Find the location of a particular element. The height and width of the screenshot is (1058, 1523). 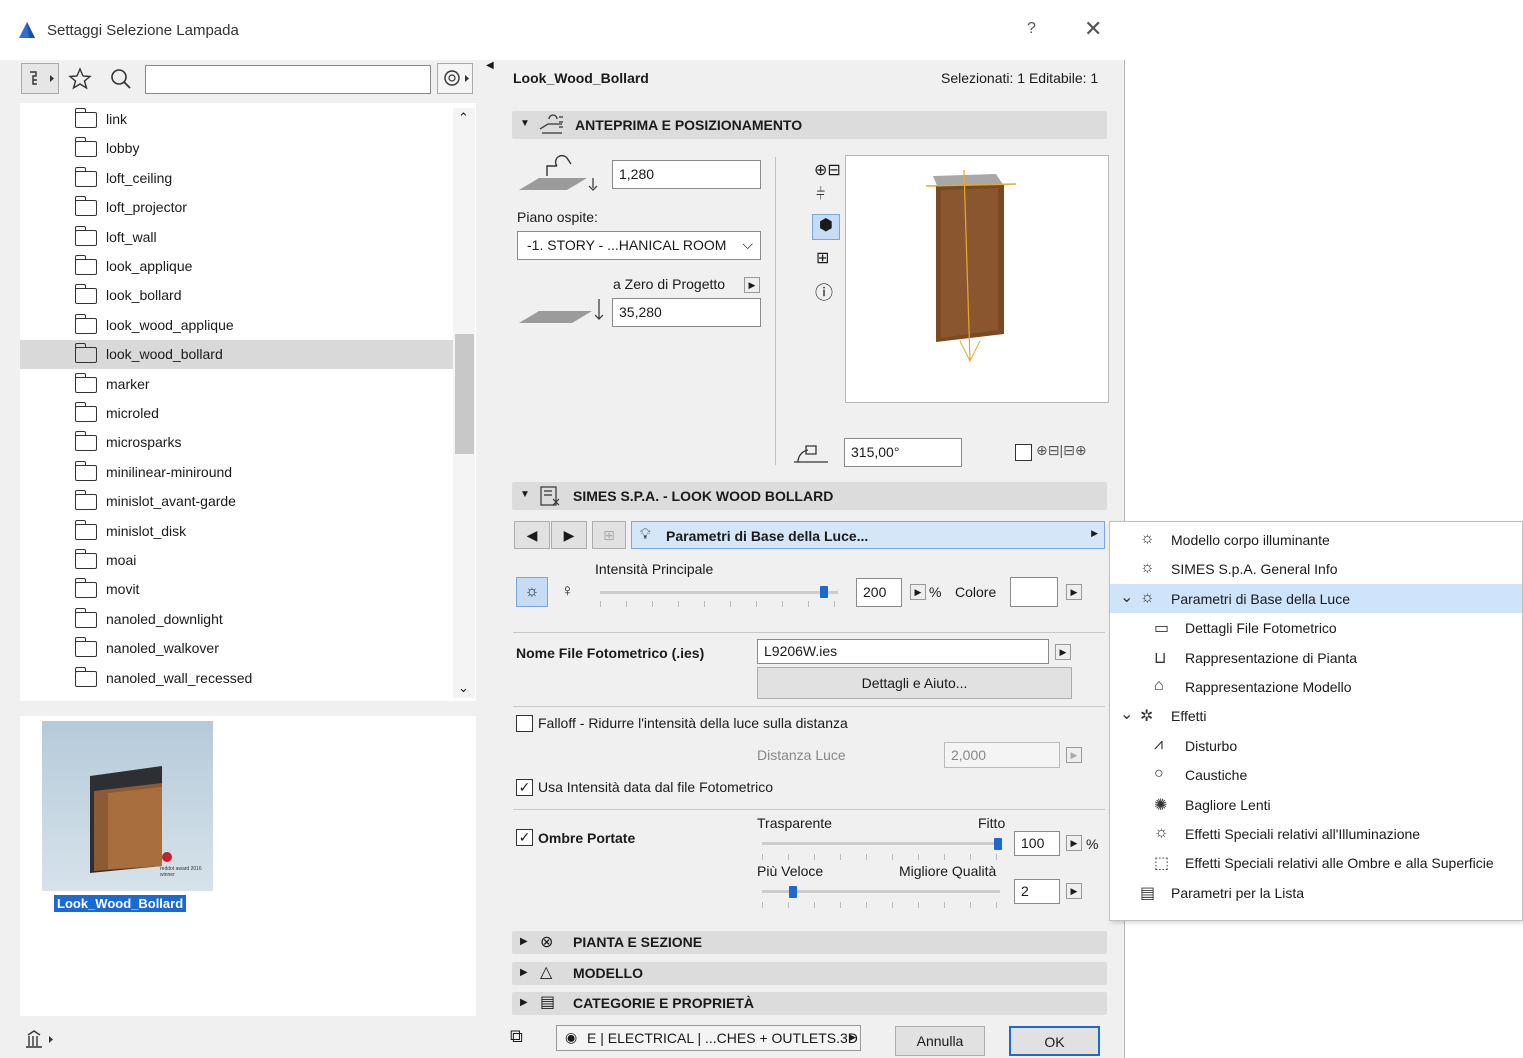

tree-item-label: look_applique is located at coordinates (149, 266).